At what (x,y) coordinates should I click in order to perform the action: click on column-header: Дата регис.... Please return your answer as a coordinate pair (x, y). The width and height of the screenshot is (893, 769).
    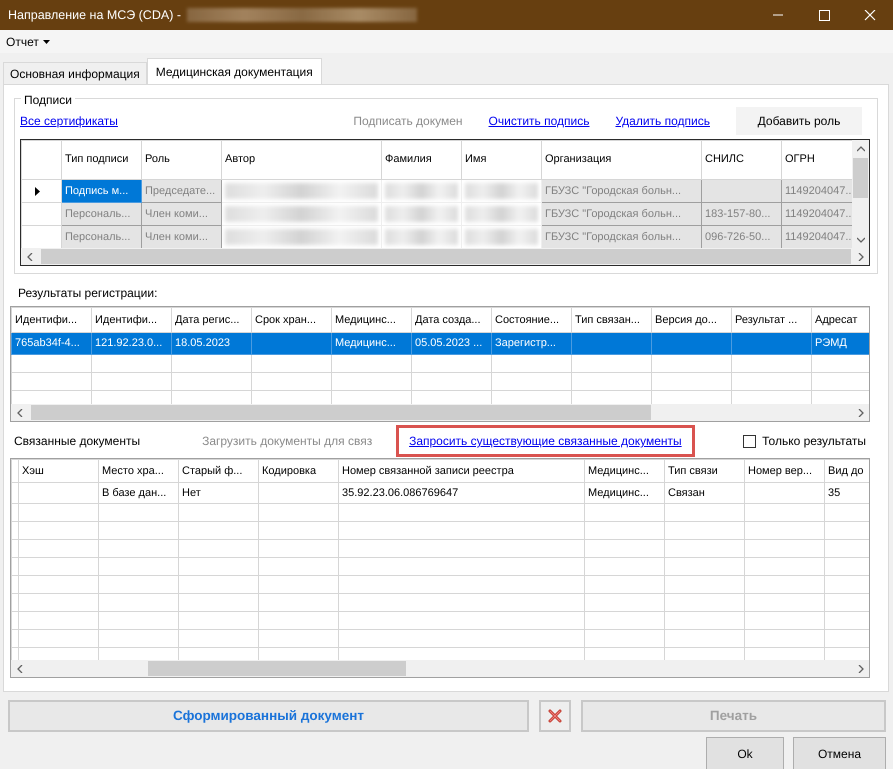
    Looking at the image, I should click on (212, 320).